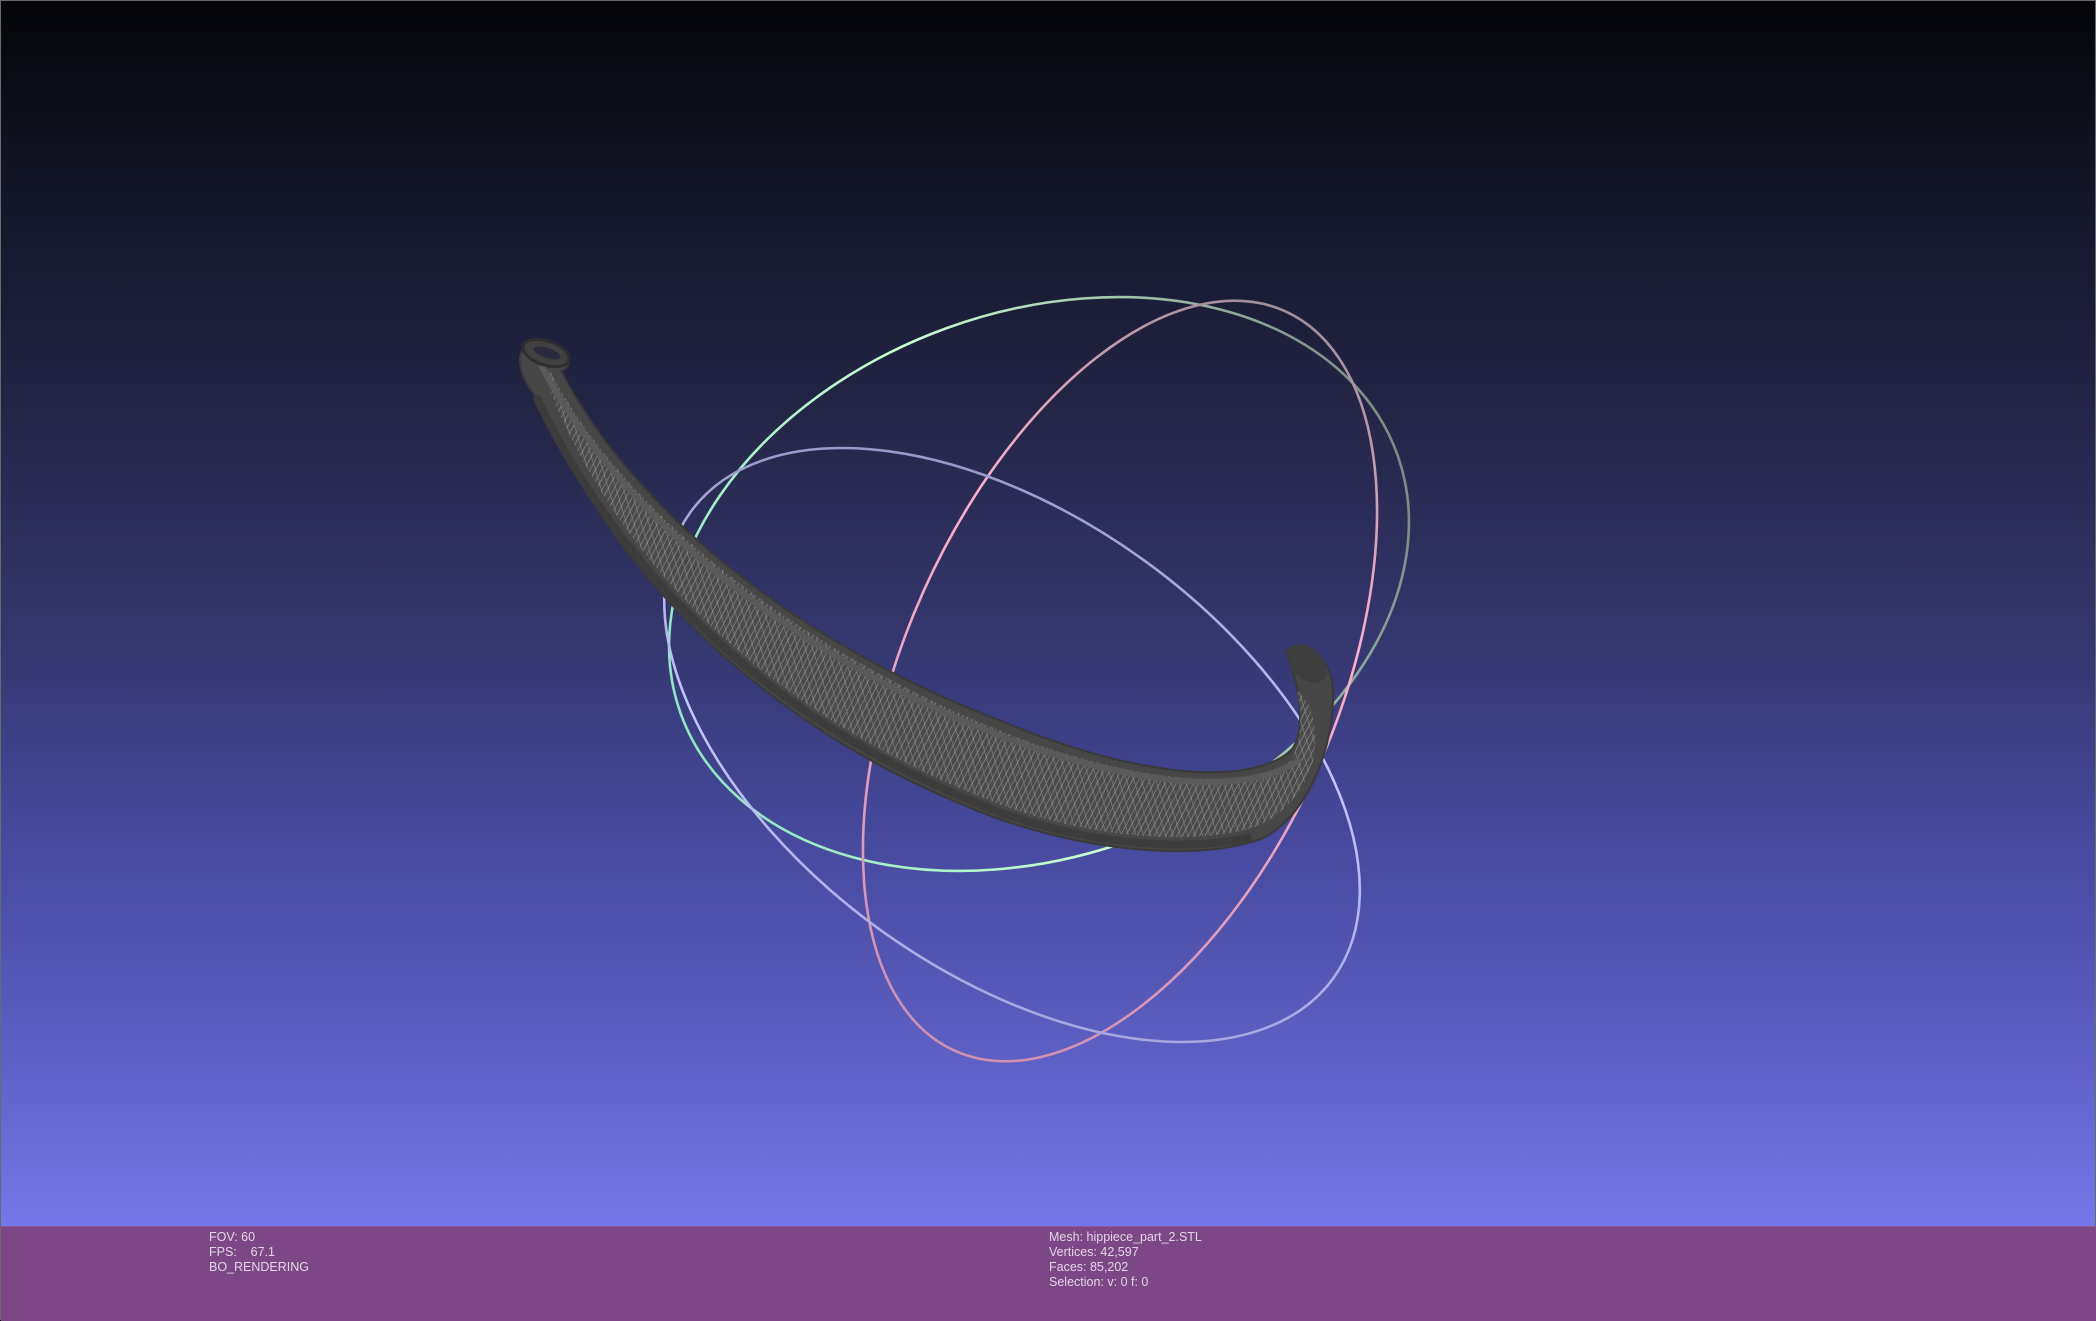  Describe the element at coordinates (259, 1267) in the screenshot. I see `render-mode-label: BO_RENDERING` at that location.